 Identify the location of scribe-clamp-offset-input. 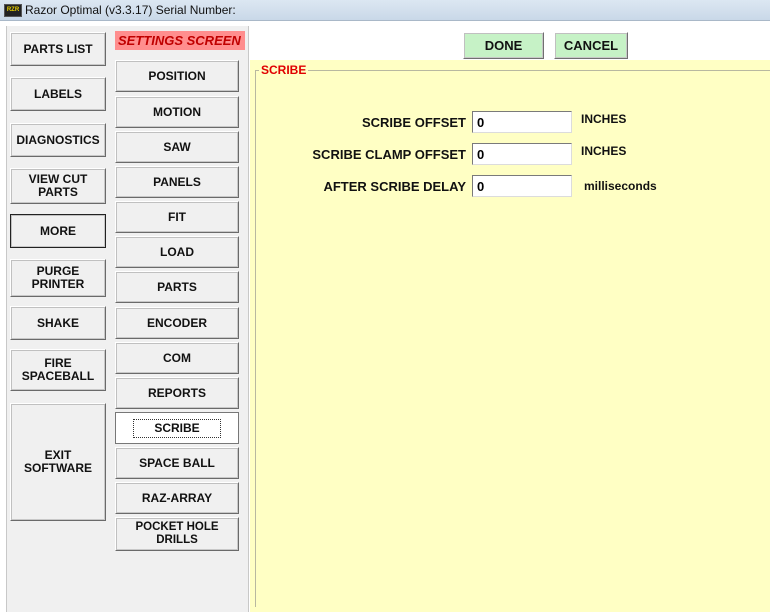
(522, 154).